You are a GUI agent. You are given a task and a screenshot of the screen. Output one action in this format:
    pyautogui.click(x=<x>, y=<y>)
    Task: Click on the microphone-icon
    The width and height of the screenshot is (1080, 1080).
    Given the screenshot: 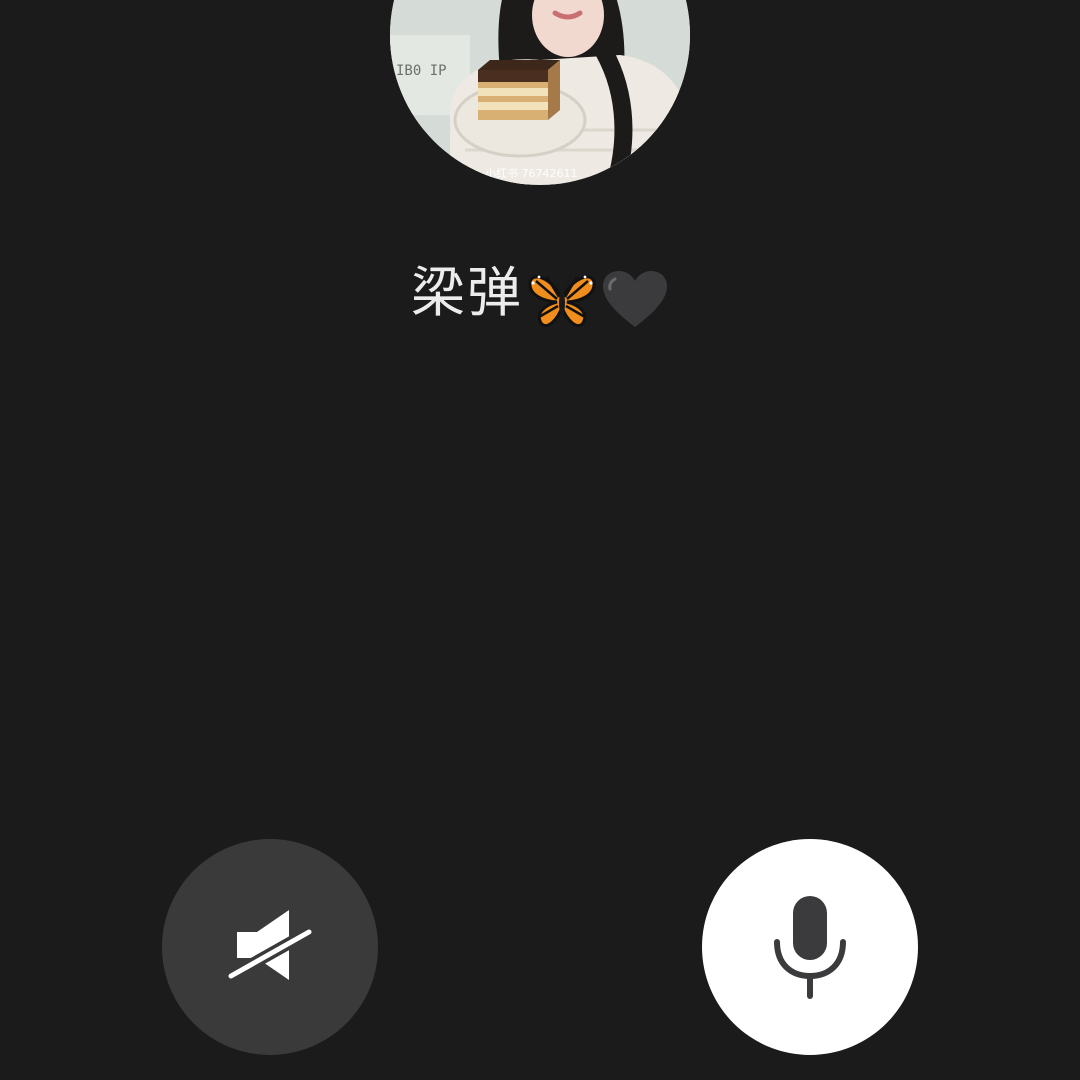 What is the action you would take?
    pyautogui.click(x=810, y=947)
    